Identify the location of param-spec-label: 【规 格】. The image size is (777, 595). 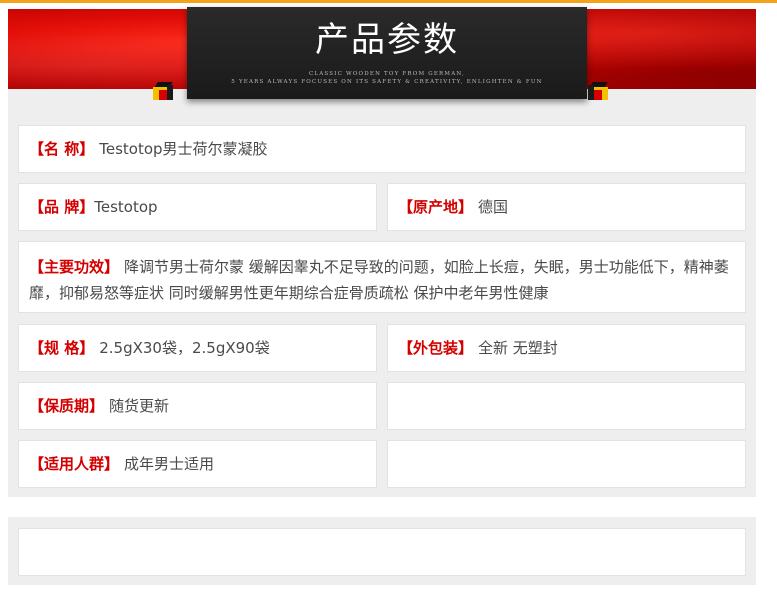
(62, 348).